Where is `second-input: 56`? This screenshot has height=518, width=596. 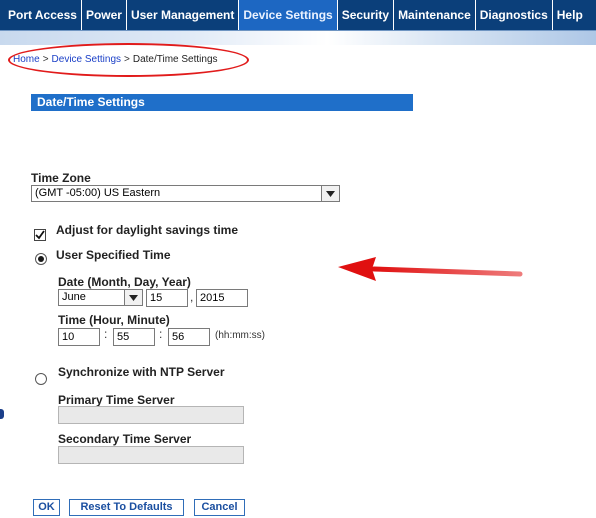
second-input: 56 is located at coordinates (189, 337).